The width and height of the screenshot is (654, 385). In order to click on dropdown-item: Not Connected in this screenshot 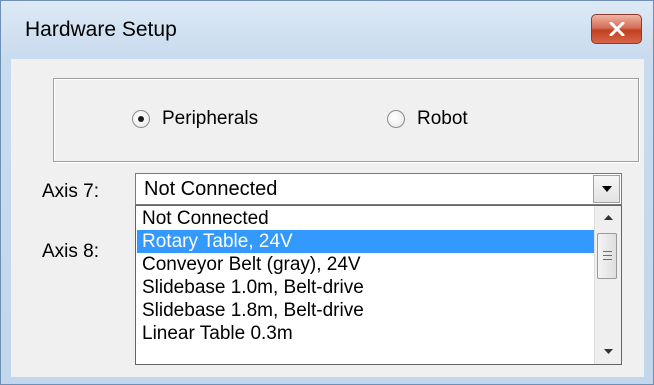, I will do `click(366, 218)`.